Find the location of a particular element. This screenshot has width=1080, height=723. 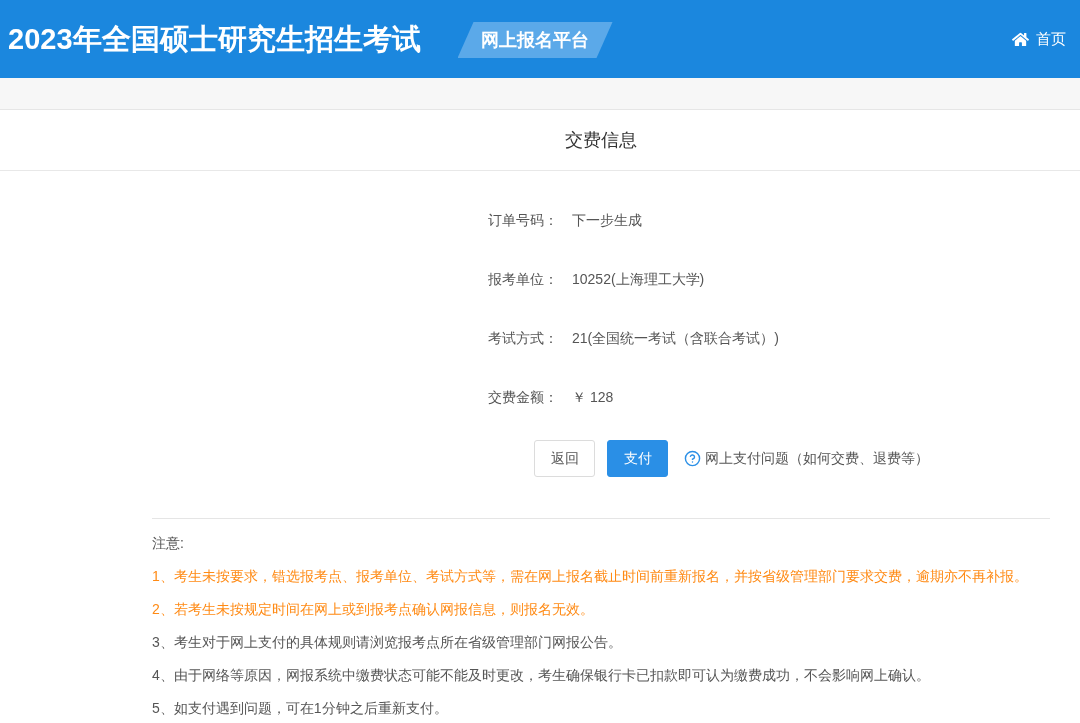

field-label: 考试方式： is located at coordinates (523, 338).